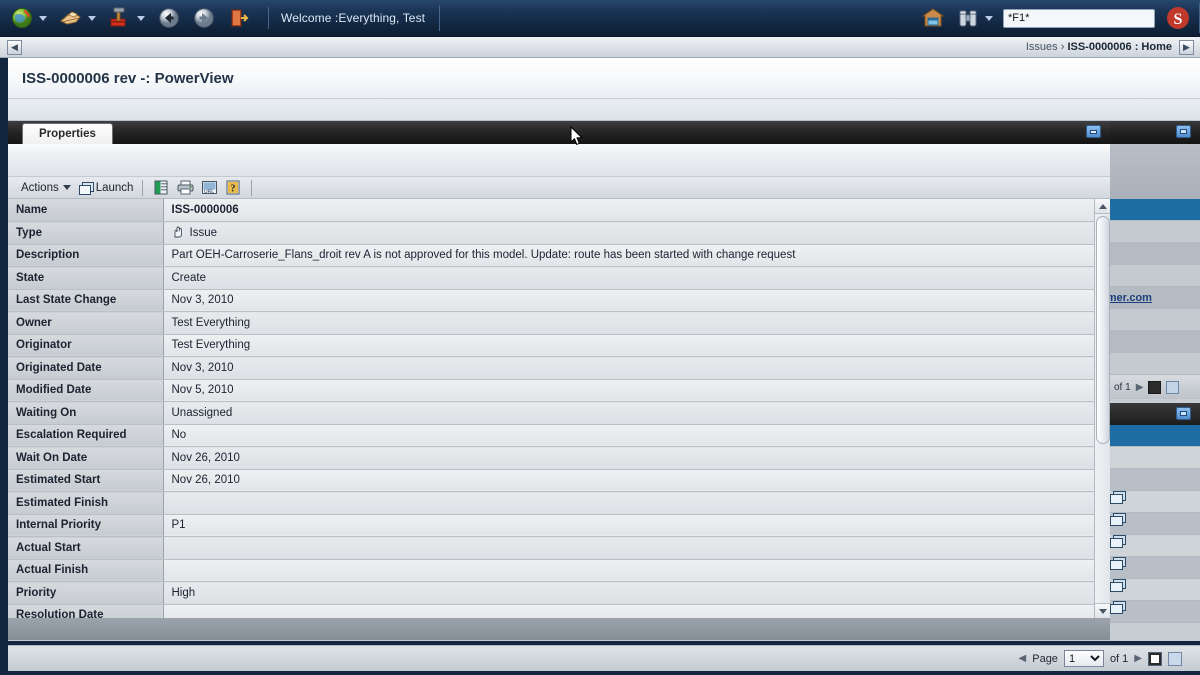 The height and width of the screenshot is (675, 1200). Describe the element at coordinates (239, 18) in the screenshot. I see `exit-door-icon` at that location.